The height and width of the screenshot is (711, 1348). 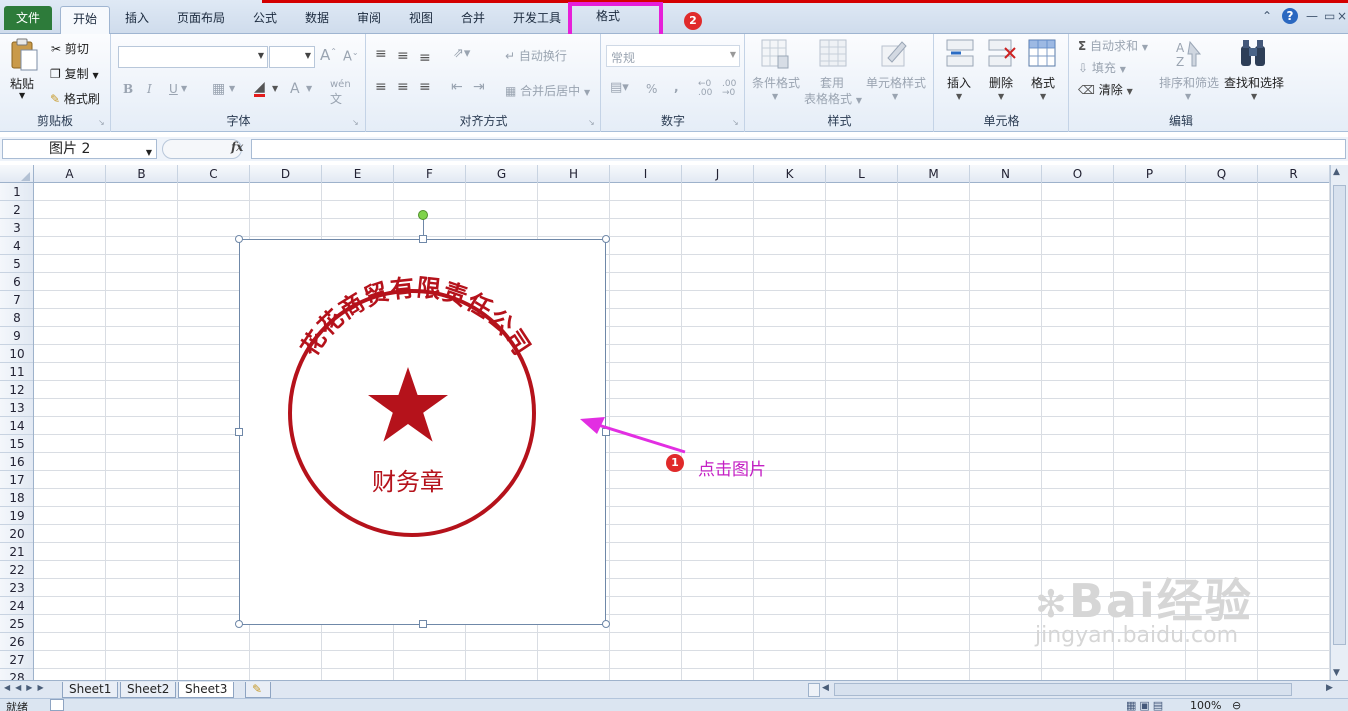 I want to click on select-all-button, so click(x=17, y=174).